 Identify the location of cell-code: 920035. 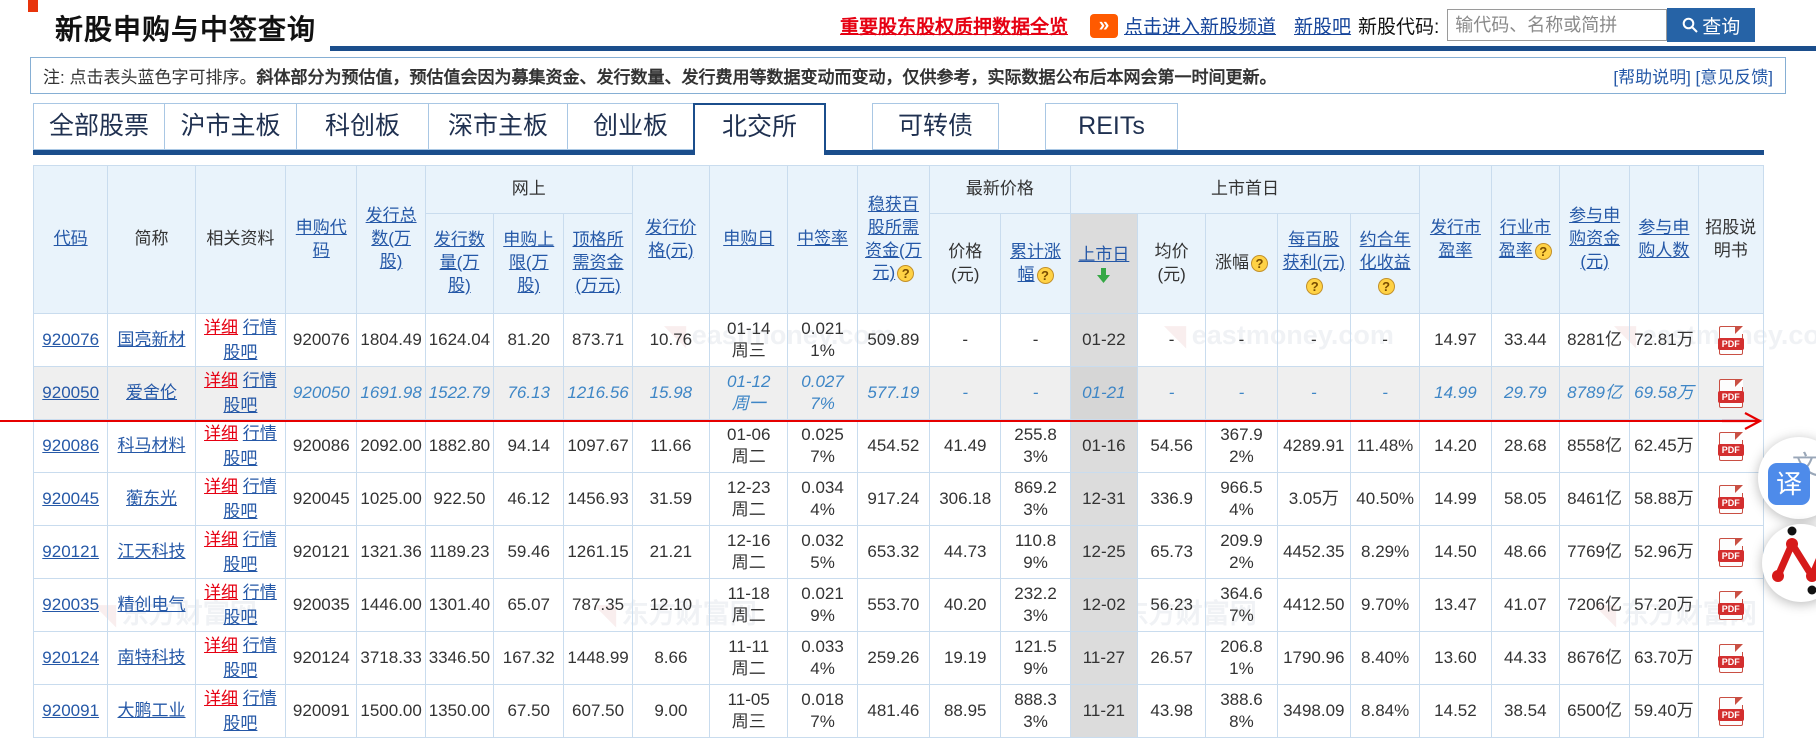
(70, 605).